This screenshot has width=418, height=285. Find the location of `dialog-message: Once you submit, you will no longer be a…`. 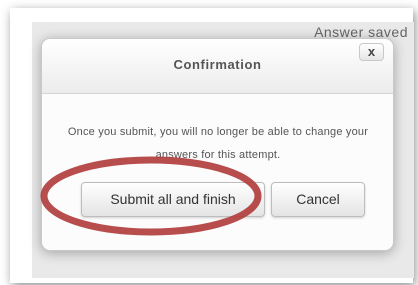

dialog-message: Once you submit, you will no longer be a… is located at coordinates (218, 143).